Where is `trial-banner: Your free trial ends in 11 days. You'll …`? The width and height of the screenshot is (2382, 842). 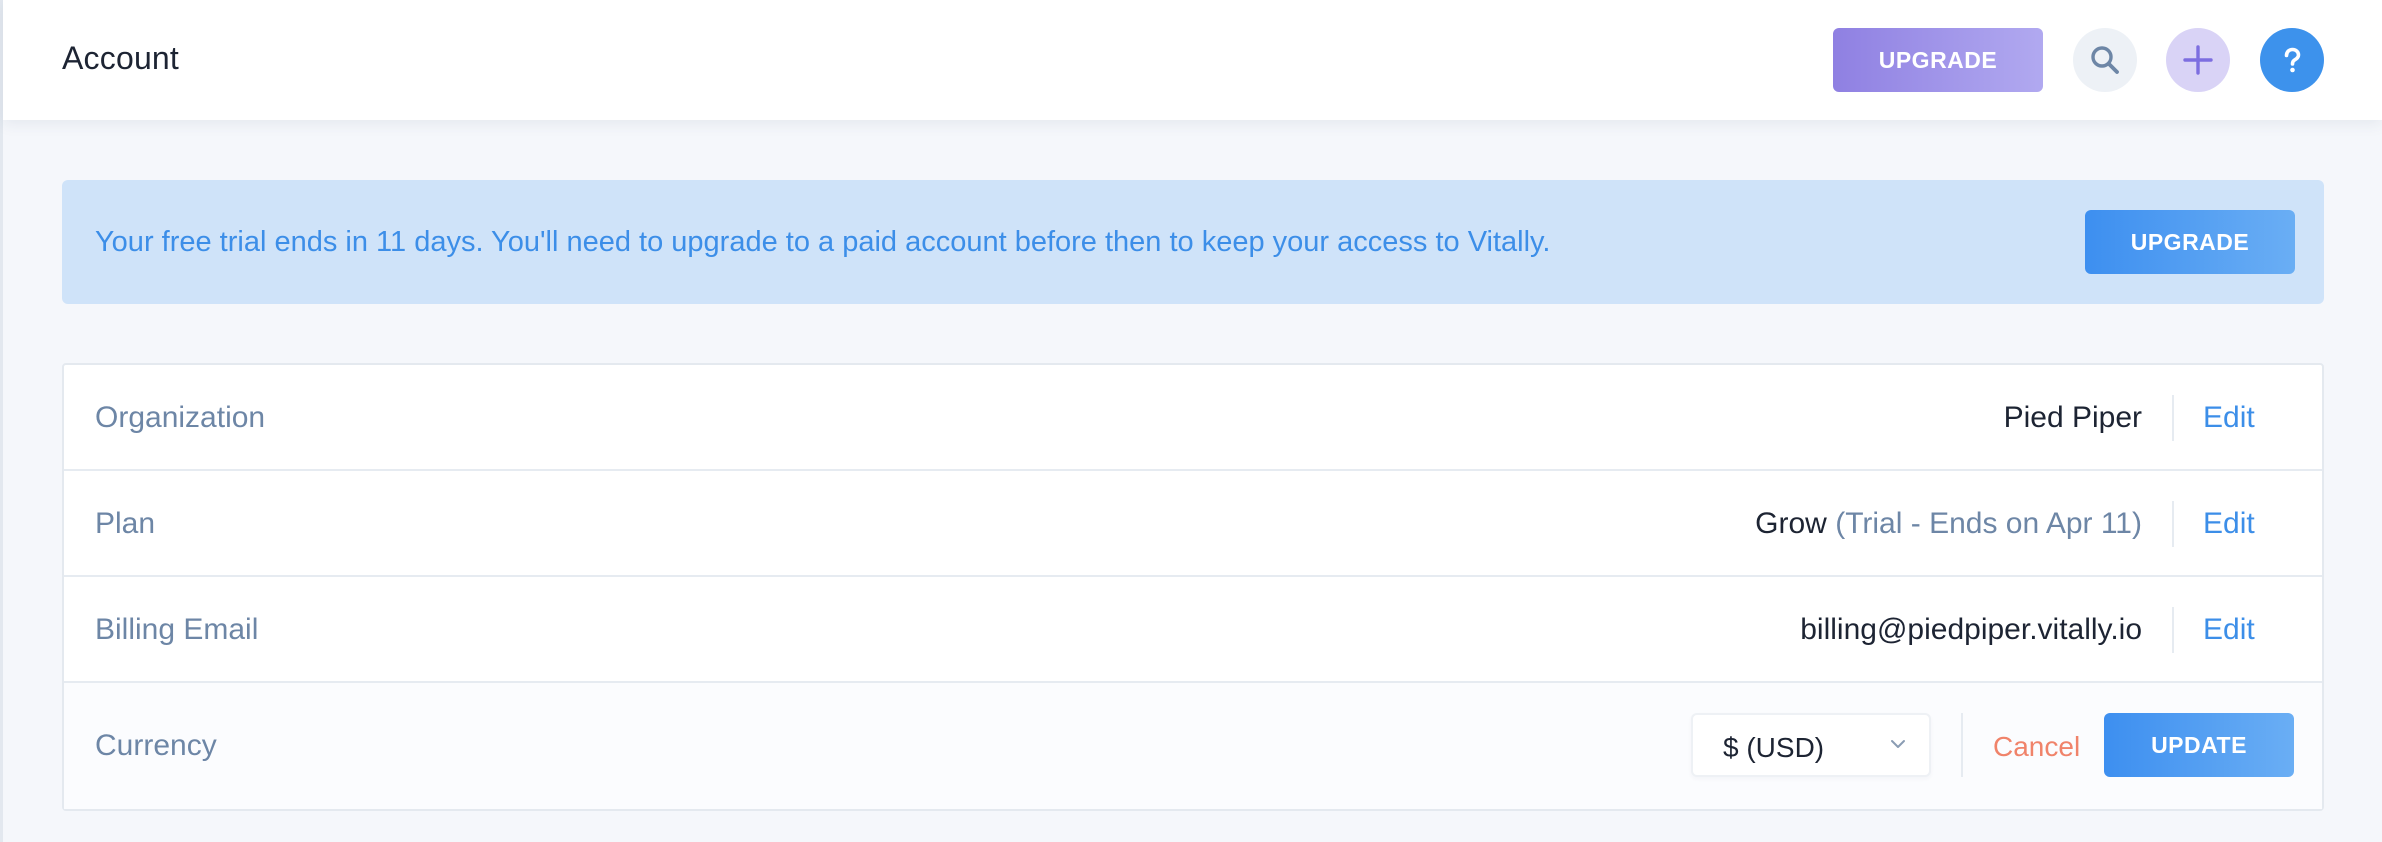 trial-banner: Your free trial ends in 11 days. You'll … is located at coordinates (1193, 242).